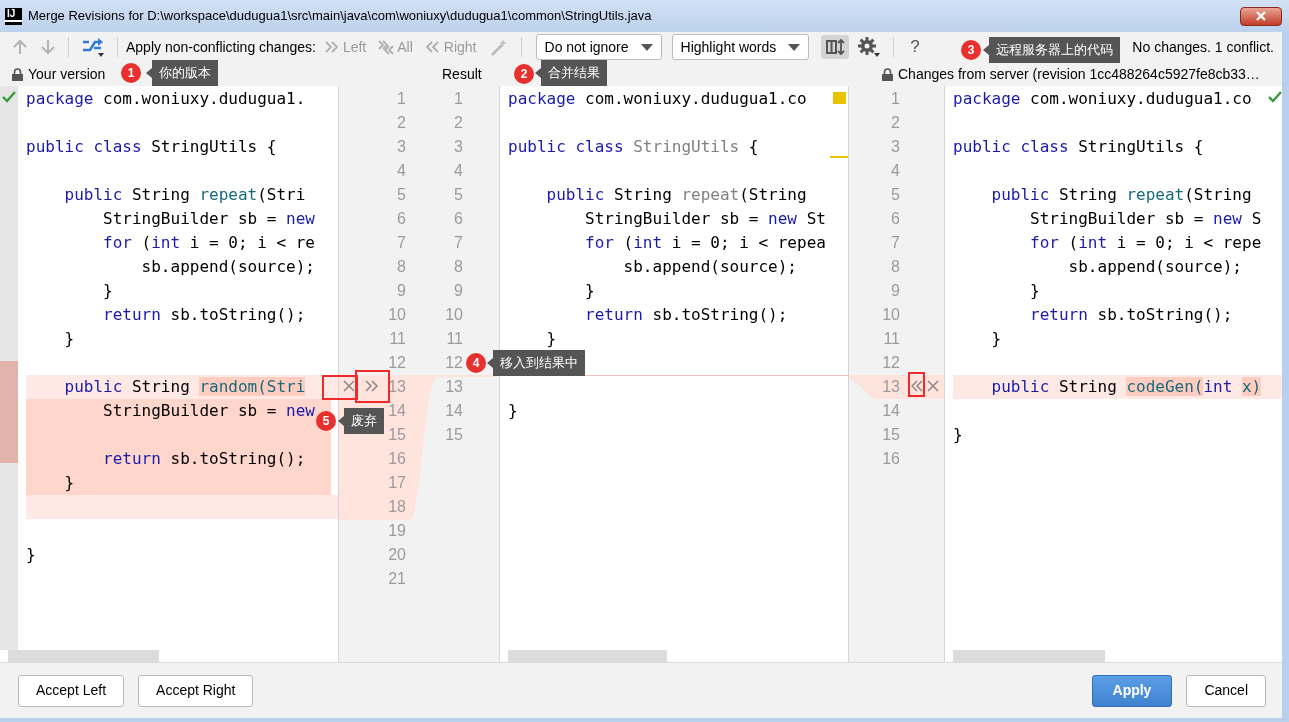 The height and width of the screenshot is (722, 1289). I want to click on annotation-tooltip: 废弃, so click(361, 421).